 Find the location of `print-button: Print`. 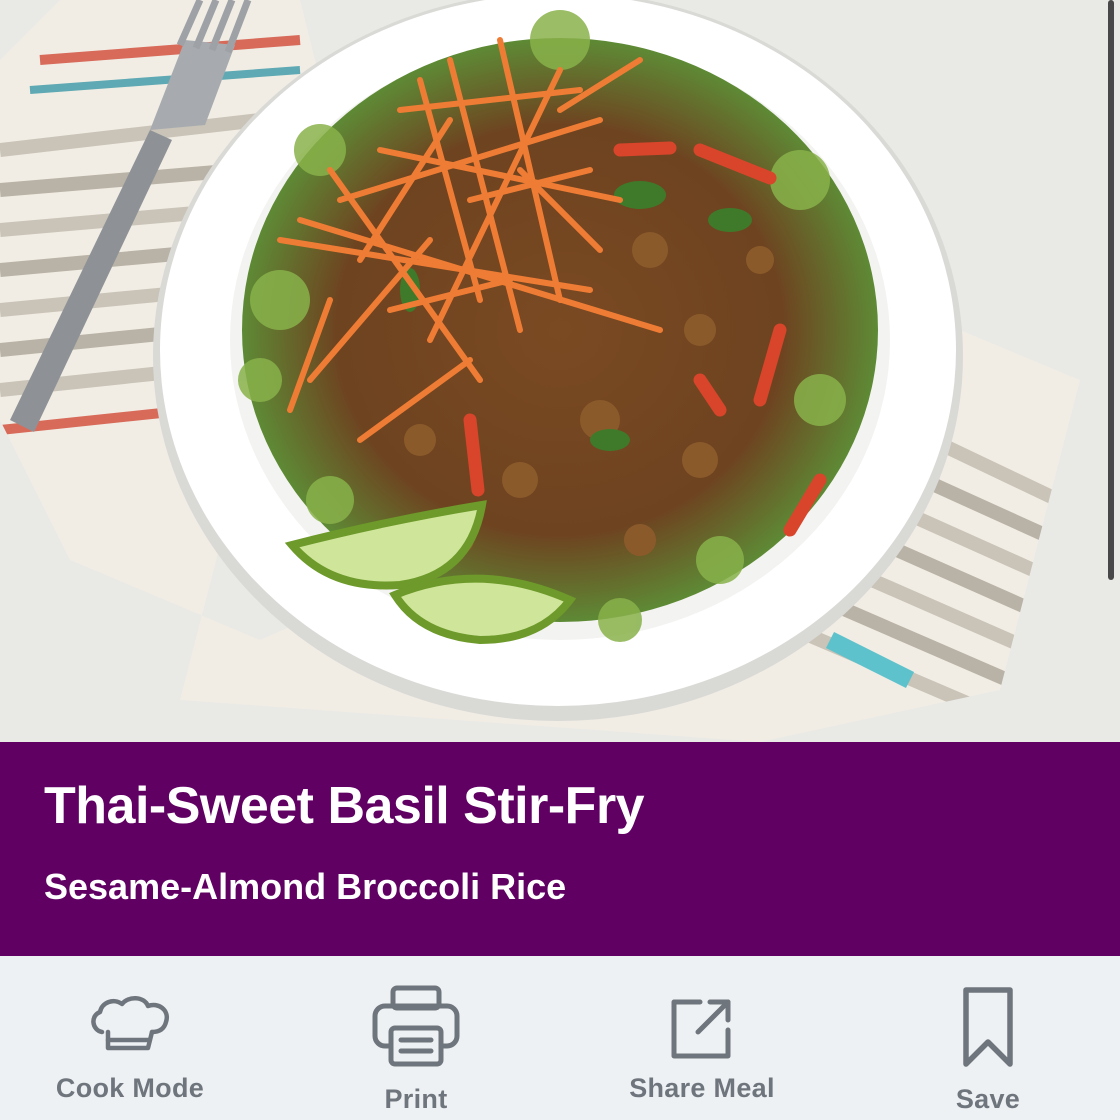

print-button: Print is located at coordinates (416, 1038).